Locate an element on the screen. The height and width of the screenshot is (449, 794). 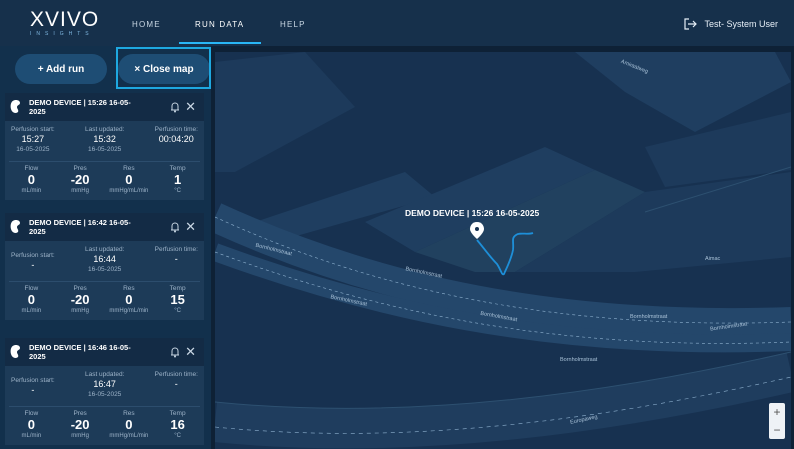
run-card-header: DEMO DEVICE | 15:26 16-05-2025 ✕ is located at coordinates (104, 107).